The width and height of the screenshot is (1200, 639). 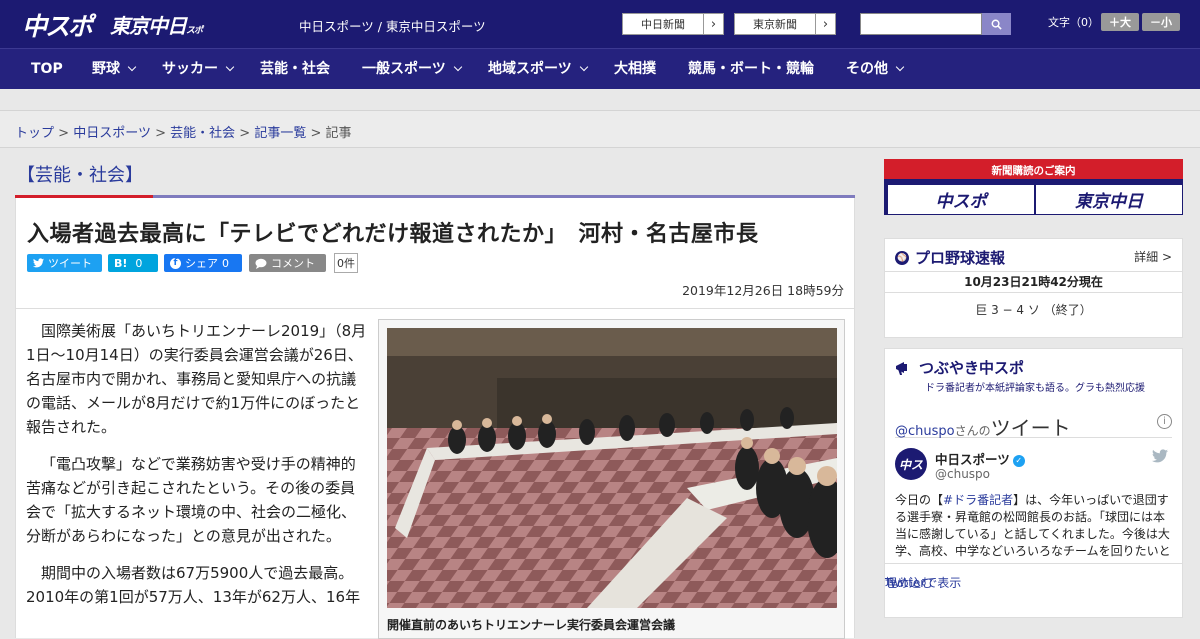 I want to click on nav-label: 一般スポーツ, so click(x=404, y=69).